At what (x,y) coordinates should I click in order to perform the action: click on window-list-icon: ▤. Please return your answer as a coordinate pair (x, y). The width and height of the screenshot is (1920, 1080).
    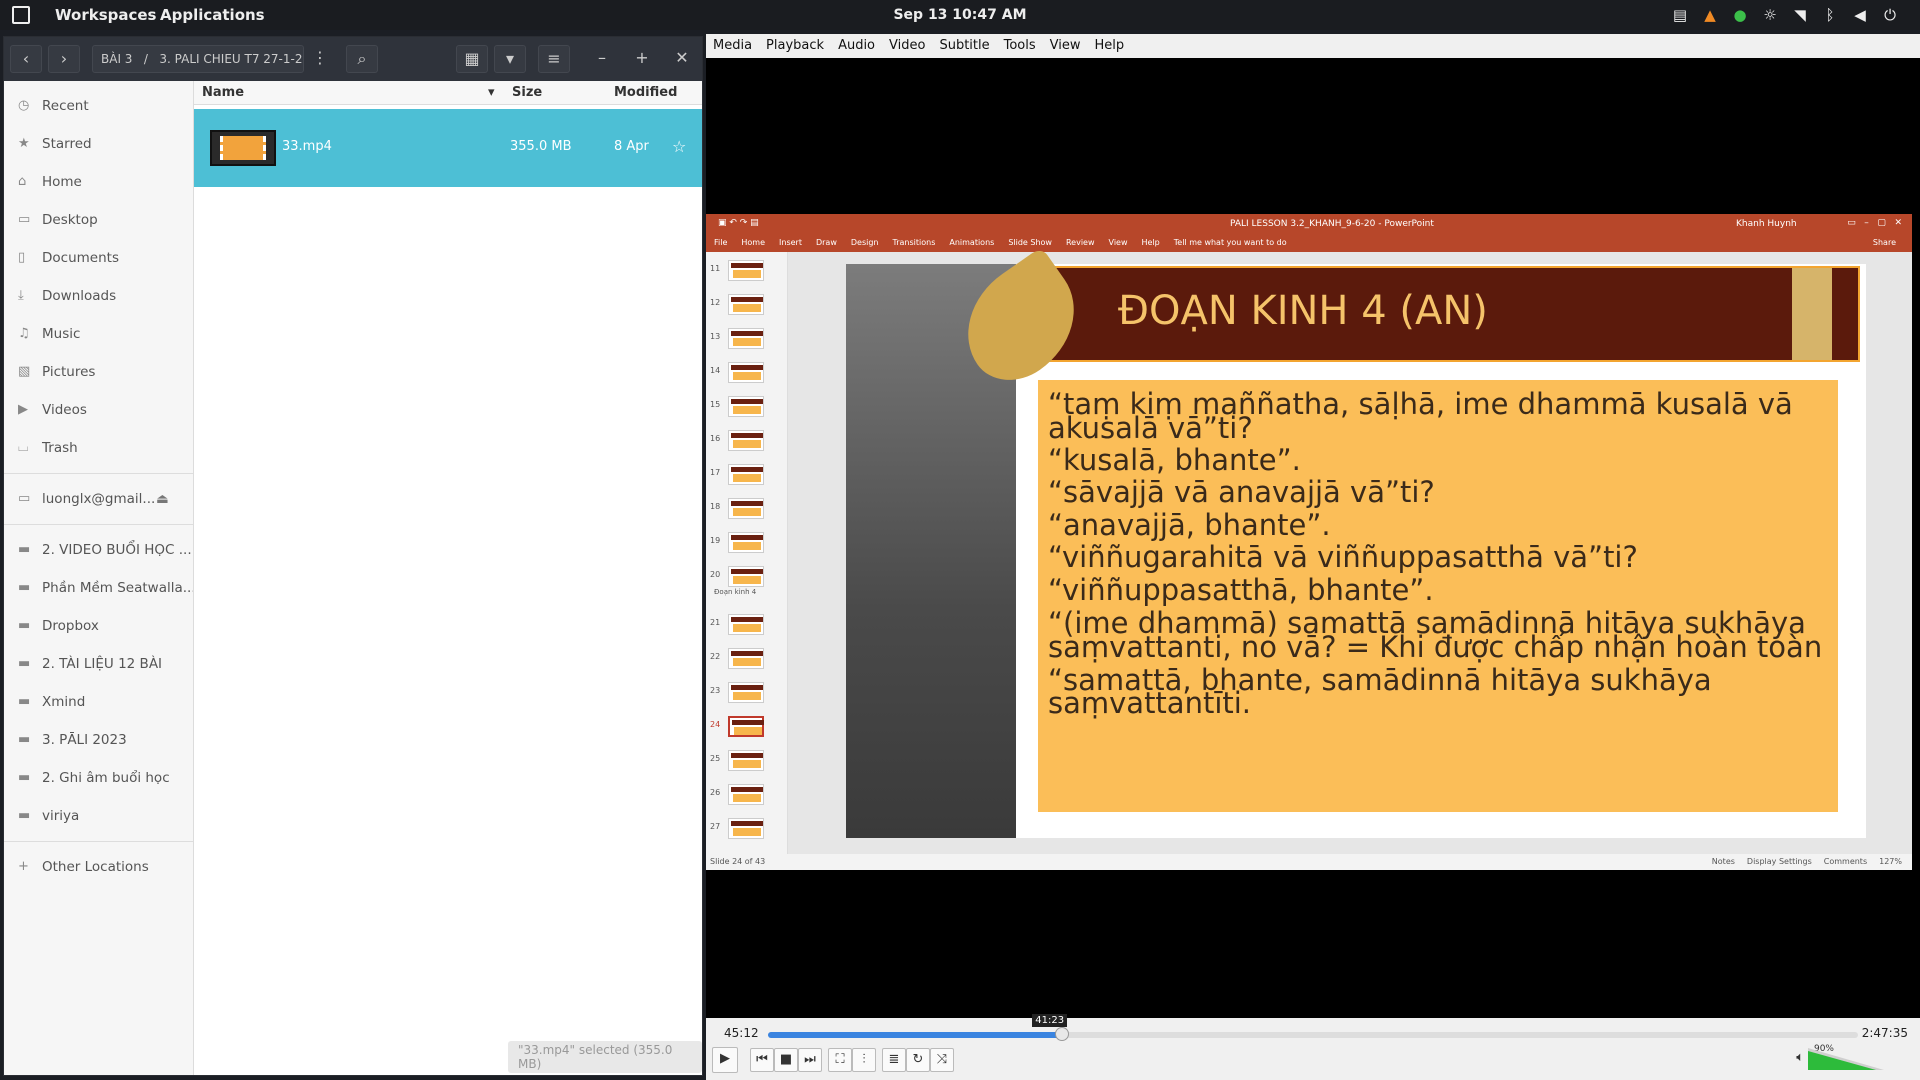
    Looking at the image, I should click on (1680, 15).